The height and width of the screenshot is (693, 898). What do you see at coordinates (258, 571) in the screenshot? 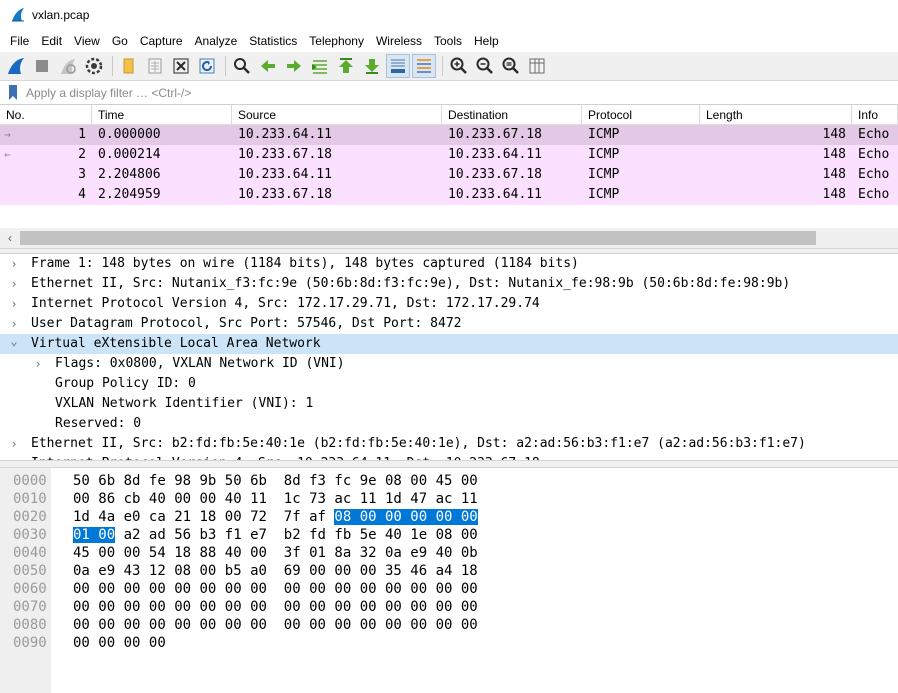
I see `hex-byte: a0` at bounding box center [258, 571].